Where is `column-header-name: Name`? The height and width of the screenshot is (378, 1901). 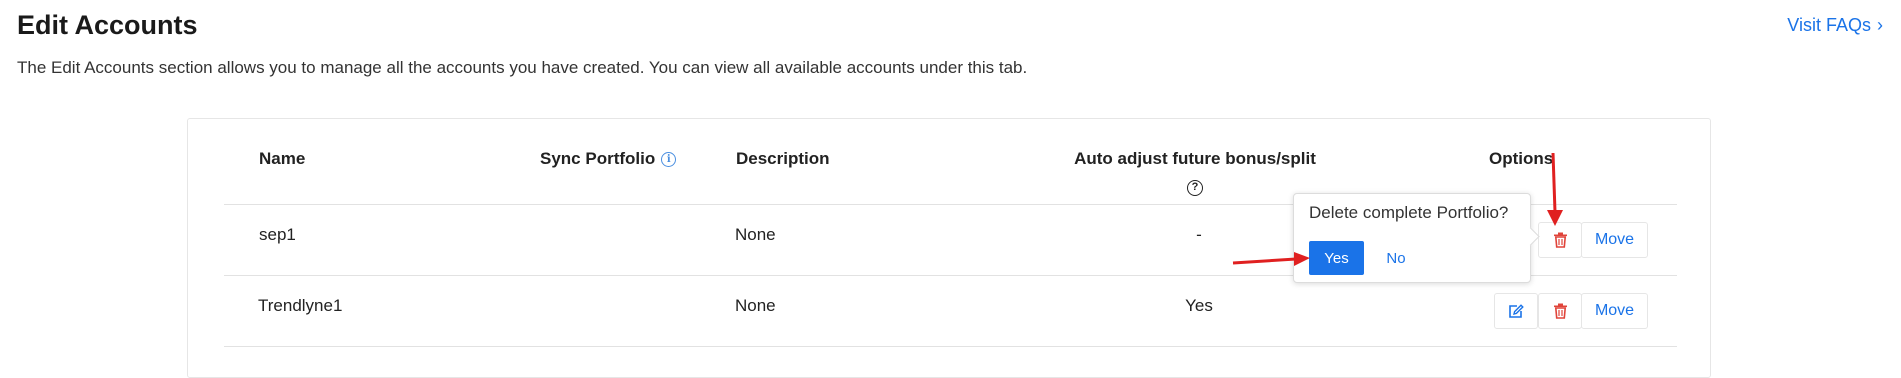
column-header-name: Name is located at coordinates (282, 158).